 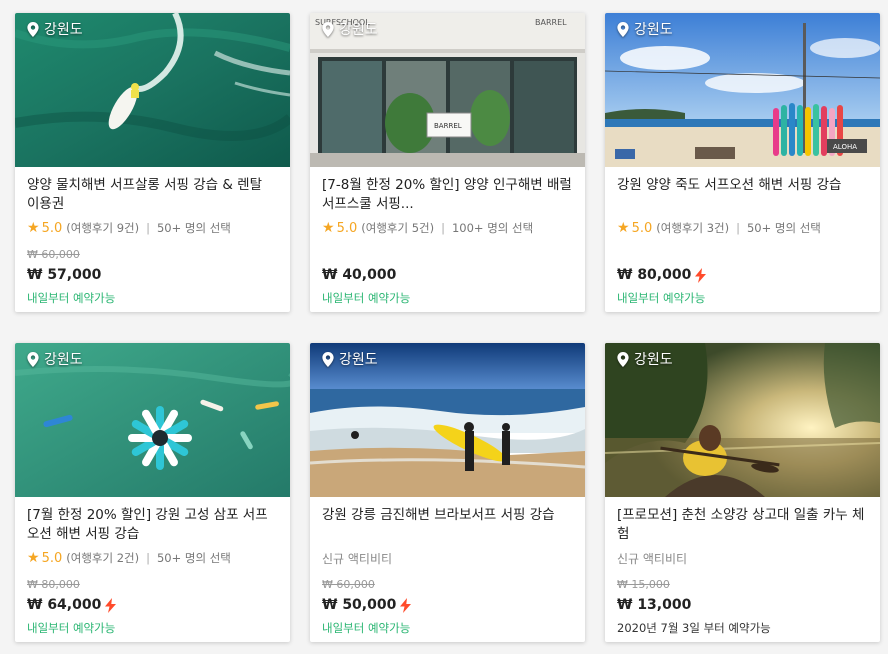 What do you see at coordinates (693, 228) in the screenshot?
I see `review-count: (여행후기 3건)` at bounding box center [693, 228].